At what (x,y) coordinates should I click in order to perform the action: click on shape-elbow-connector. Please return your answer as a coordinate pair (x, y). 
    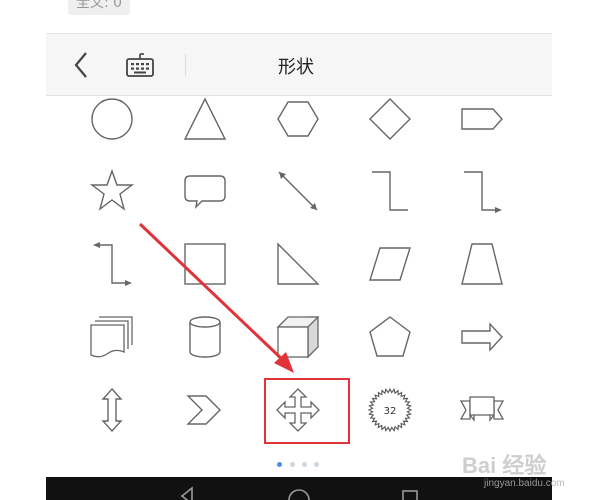
    Looking at the image, I should click on (390, 191).